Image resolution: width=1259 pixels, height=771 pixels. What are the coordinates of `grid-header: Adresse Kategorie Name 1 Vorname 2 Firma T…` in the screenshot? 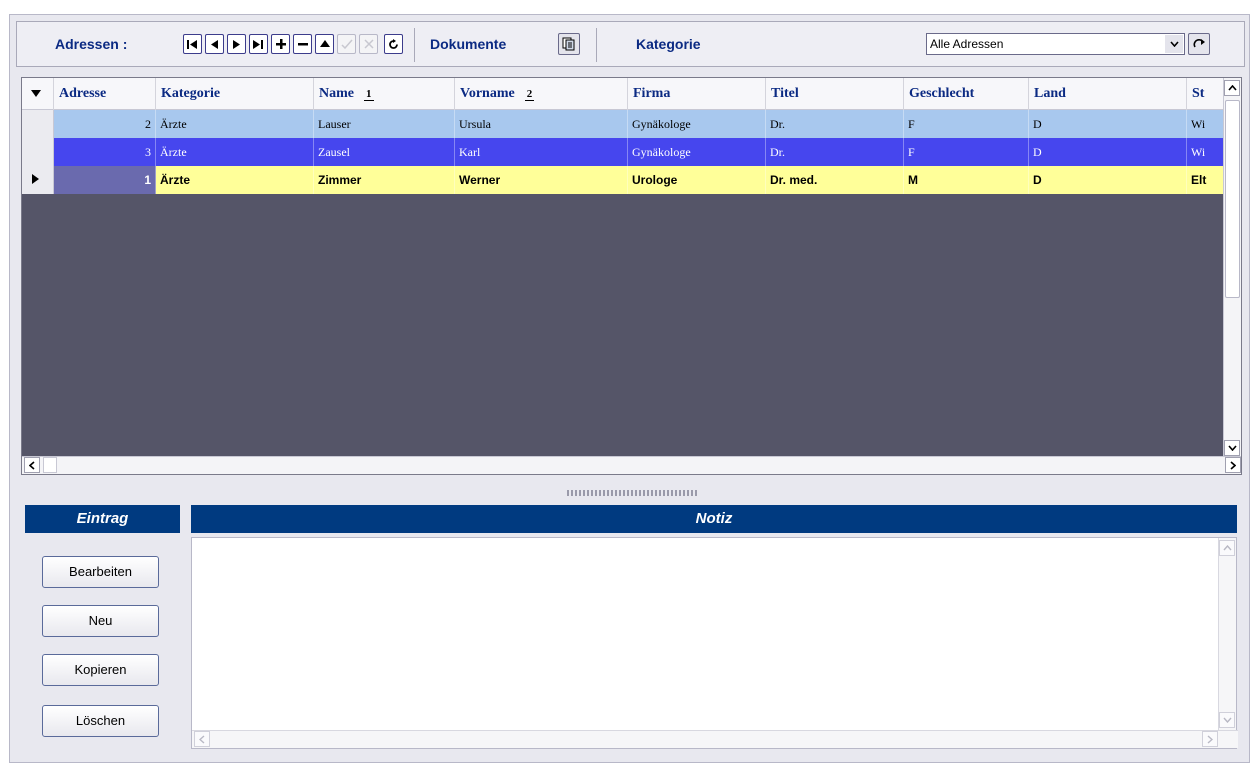 It's located at (623, 94).